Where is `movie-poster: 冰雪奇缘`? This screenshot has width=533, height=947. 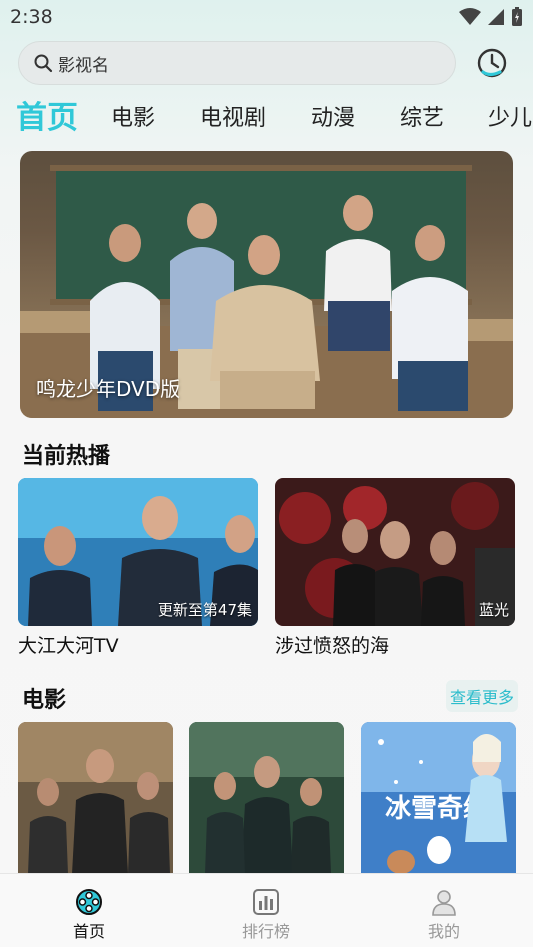 movie-poster: 冰雪奇缘 is located at coordinates (438, 798).